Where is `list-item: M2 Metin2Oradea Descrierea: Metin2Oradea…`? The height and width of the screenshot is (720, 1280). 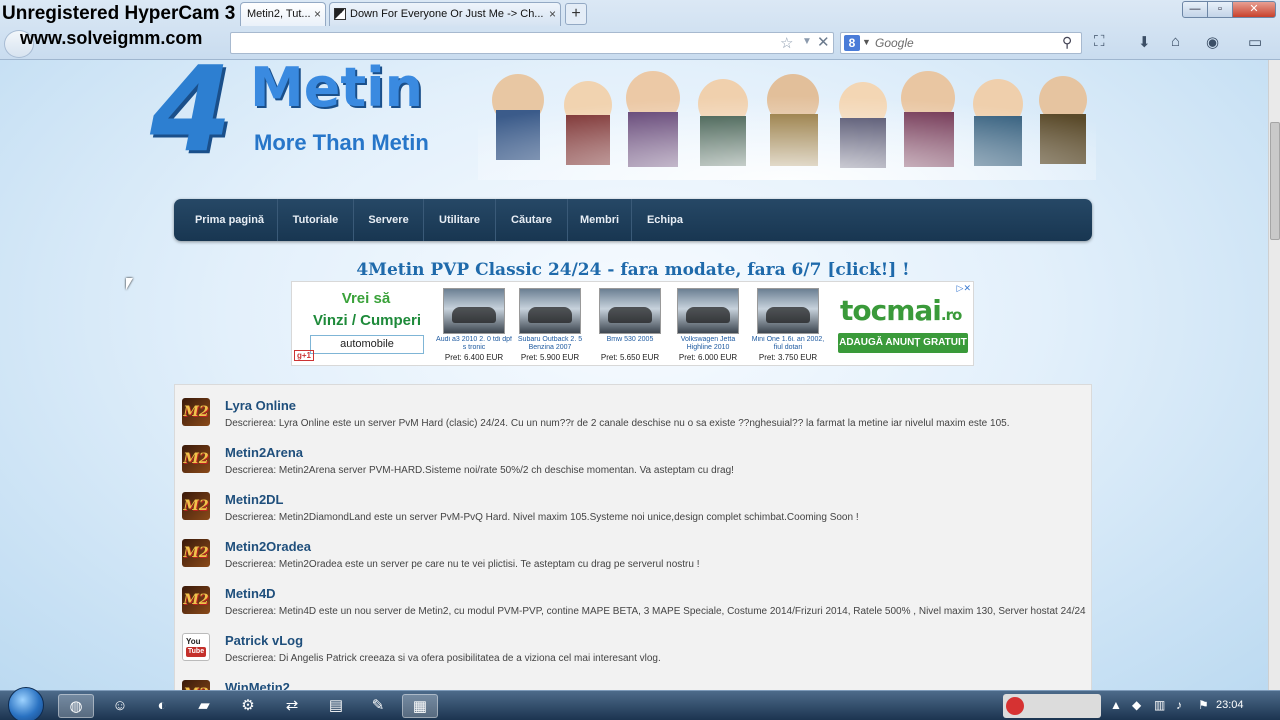
list-item: M2 Metin2Oradea Descrierea: Metin2Oradea… is located at coordinates (634, 552).